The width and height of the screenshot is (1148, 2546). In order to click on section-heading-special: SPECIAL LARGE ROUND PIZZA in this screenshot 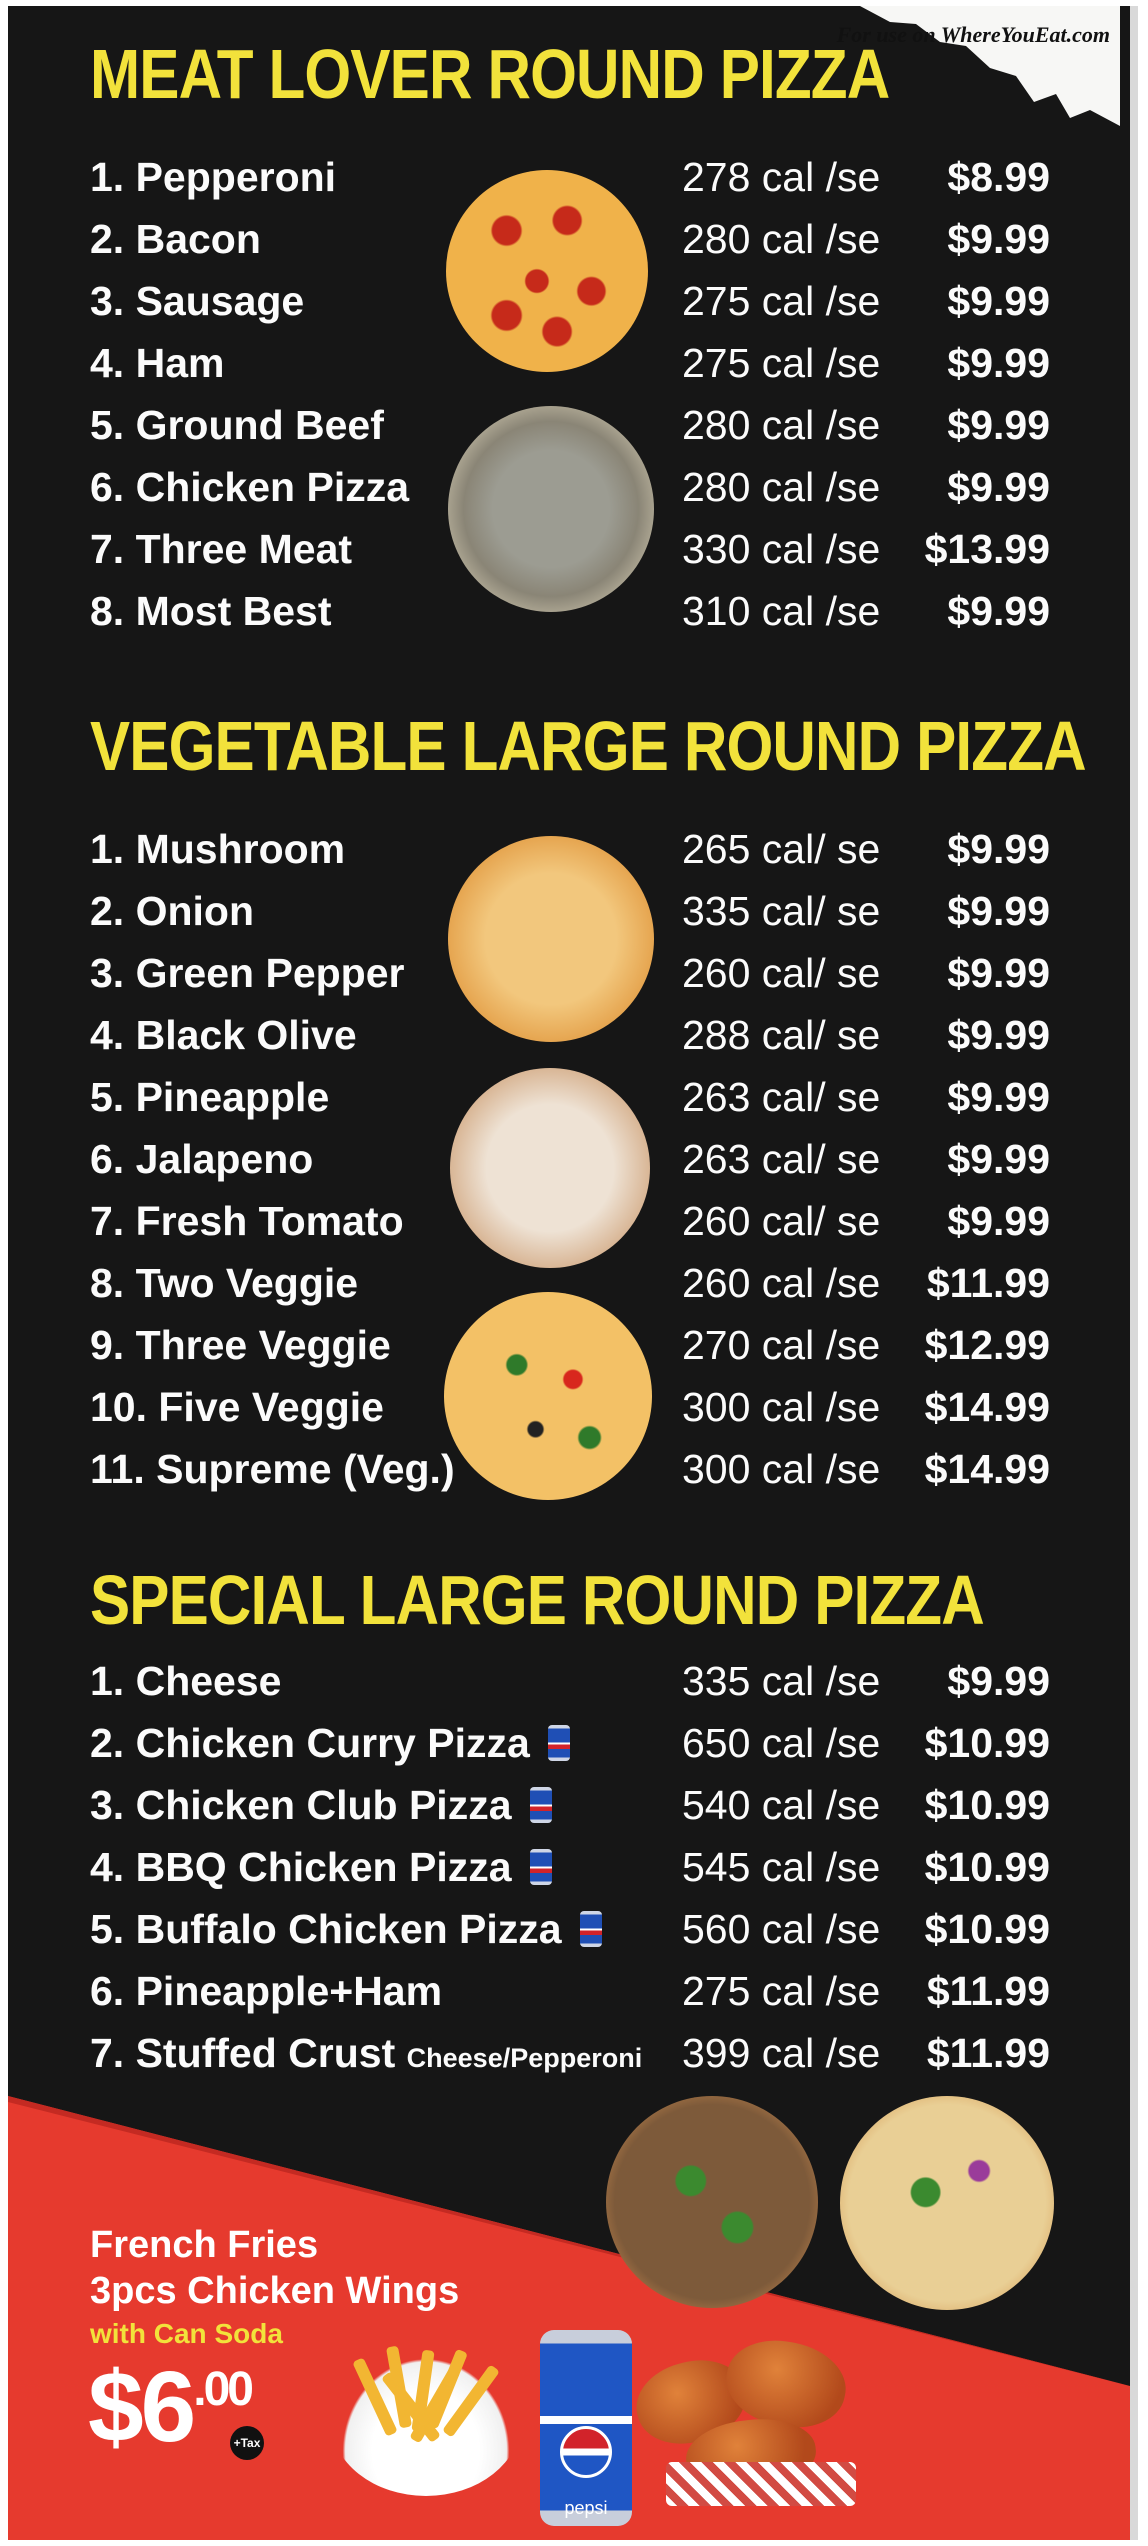, I will do `click(537, 1600)`.